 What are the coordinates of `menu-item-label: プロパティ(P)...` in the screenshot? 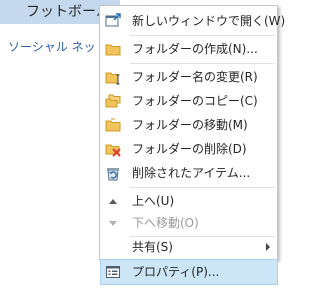 It's located at (176, 272).